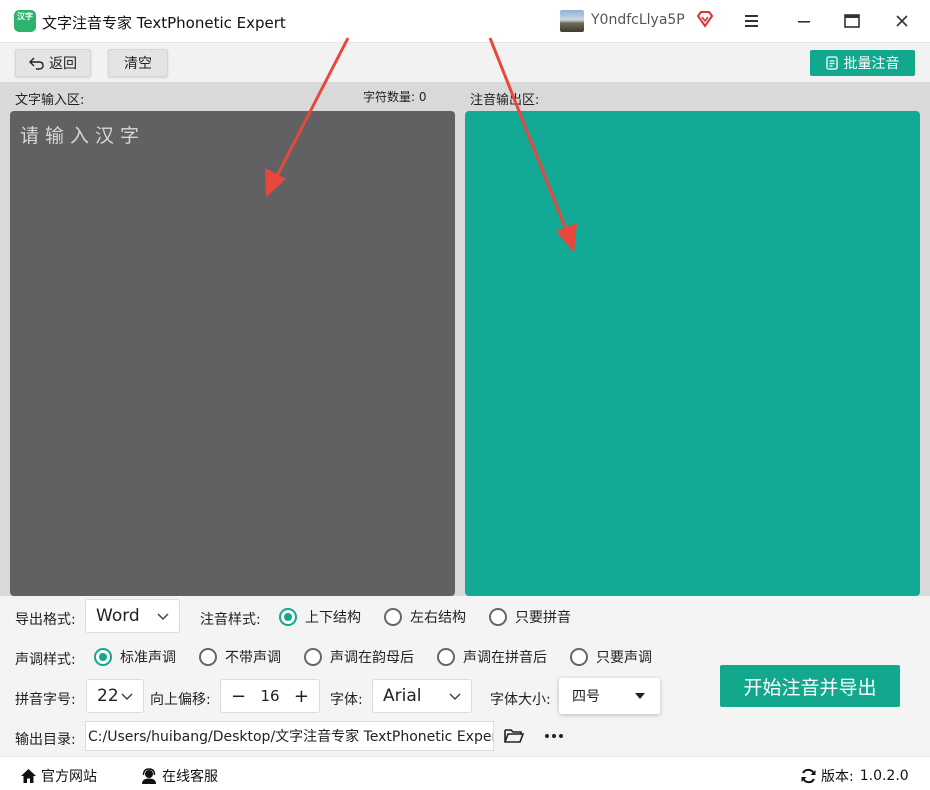  What do you see at coordinates (83, 136) in the screenshot?
I see `input-placeholder: 请输入汉字` at bounding box center [83, 136].